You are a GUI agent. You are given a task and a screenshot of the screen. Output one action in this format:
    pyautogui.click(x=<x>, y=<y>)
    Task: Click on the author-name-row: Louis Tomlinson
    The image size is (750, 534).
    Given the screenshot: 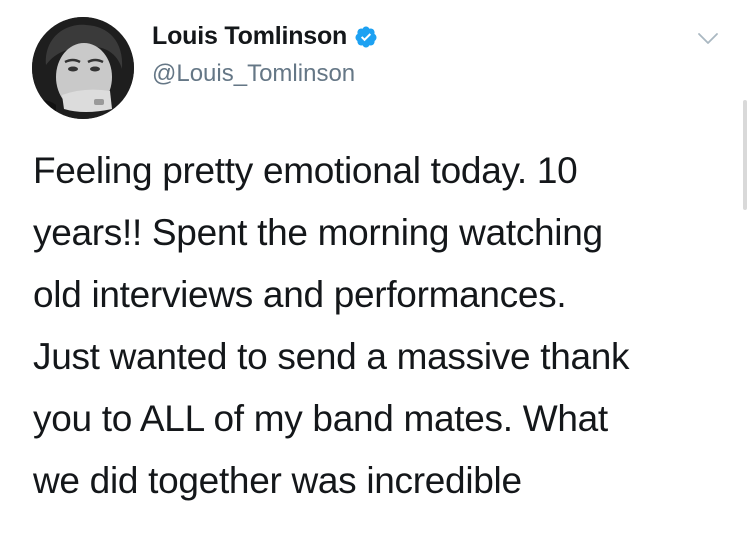 What is the action you would take?
    pyautogui.click(x=265, y=36)
    